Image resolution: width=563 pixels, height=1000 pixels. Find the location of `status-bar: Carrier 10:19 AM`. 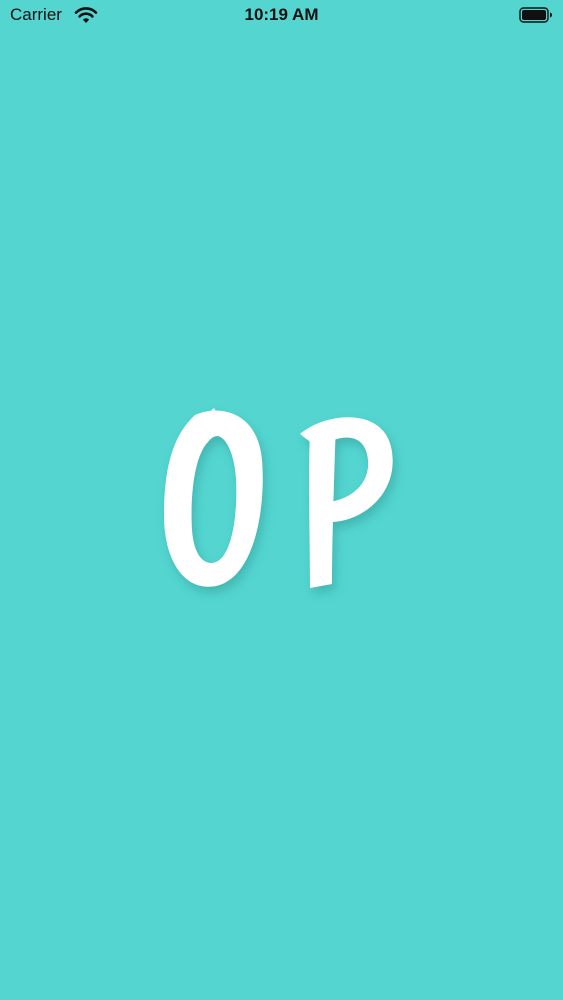

status-bar: Carrier 10:19 AM is located at coordinates (281, 16).